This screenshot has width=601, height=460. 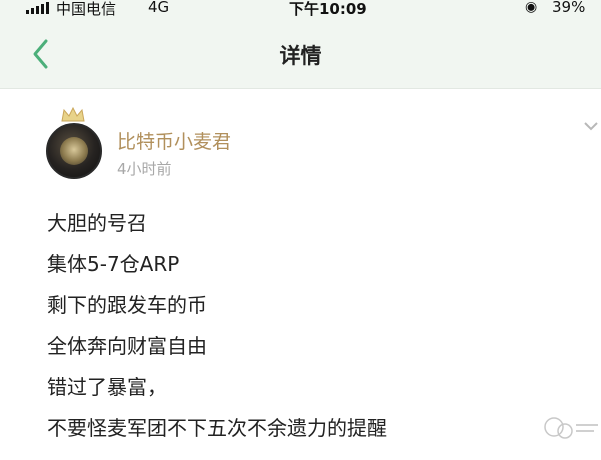 I want to click on rotation-lock-icon: ◉, so click(x=531, y=7).